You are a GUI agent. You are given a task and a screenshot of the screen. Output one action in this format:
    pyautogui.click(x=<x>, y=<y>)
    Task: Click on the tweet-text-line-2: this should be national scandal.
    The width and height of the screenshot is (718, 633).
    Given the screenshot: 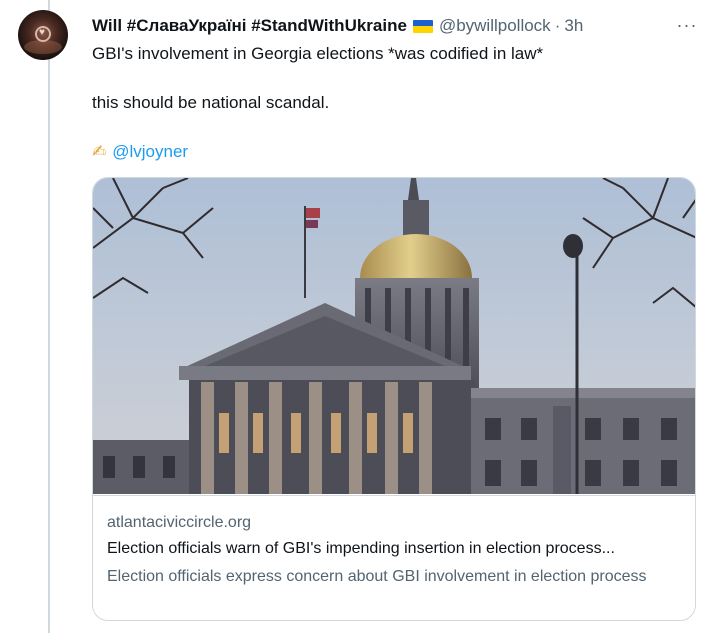 What is the action you would take?
    pyautogui.click(x=211, y=102)
    